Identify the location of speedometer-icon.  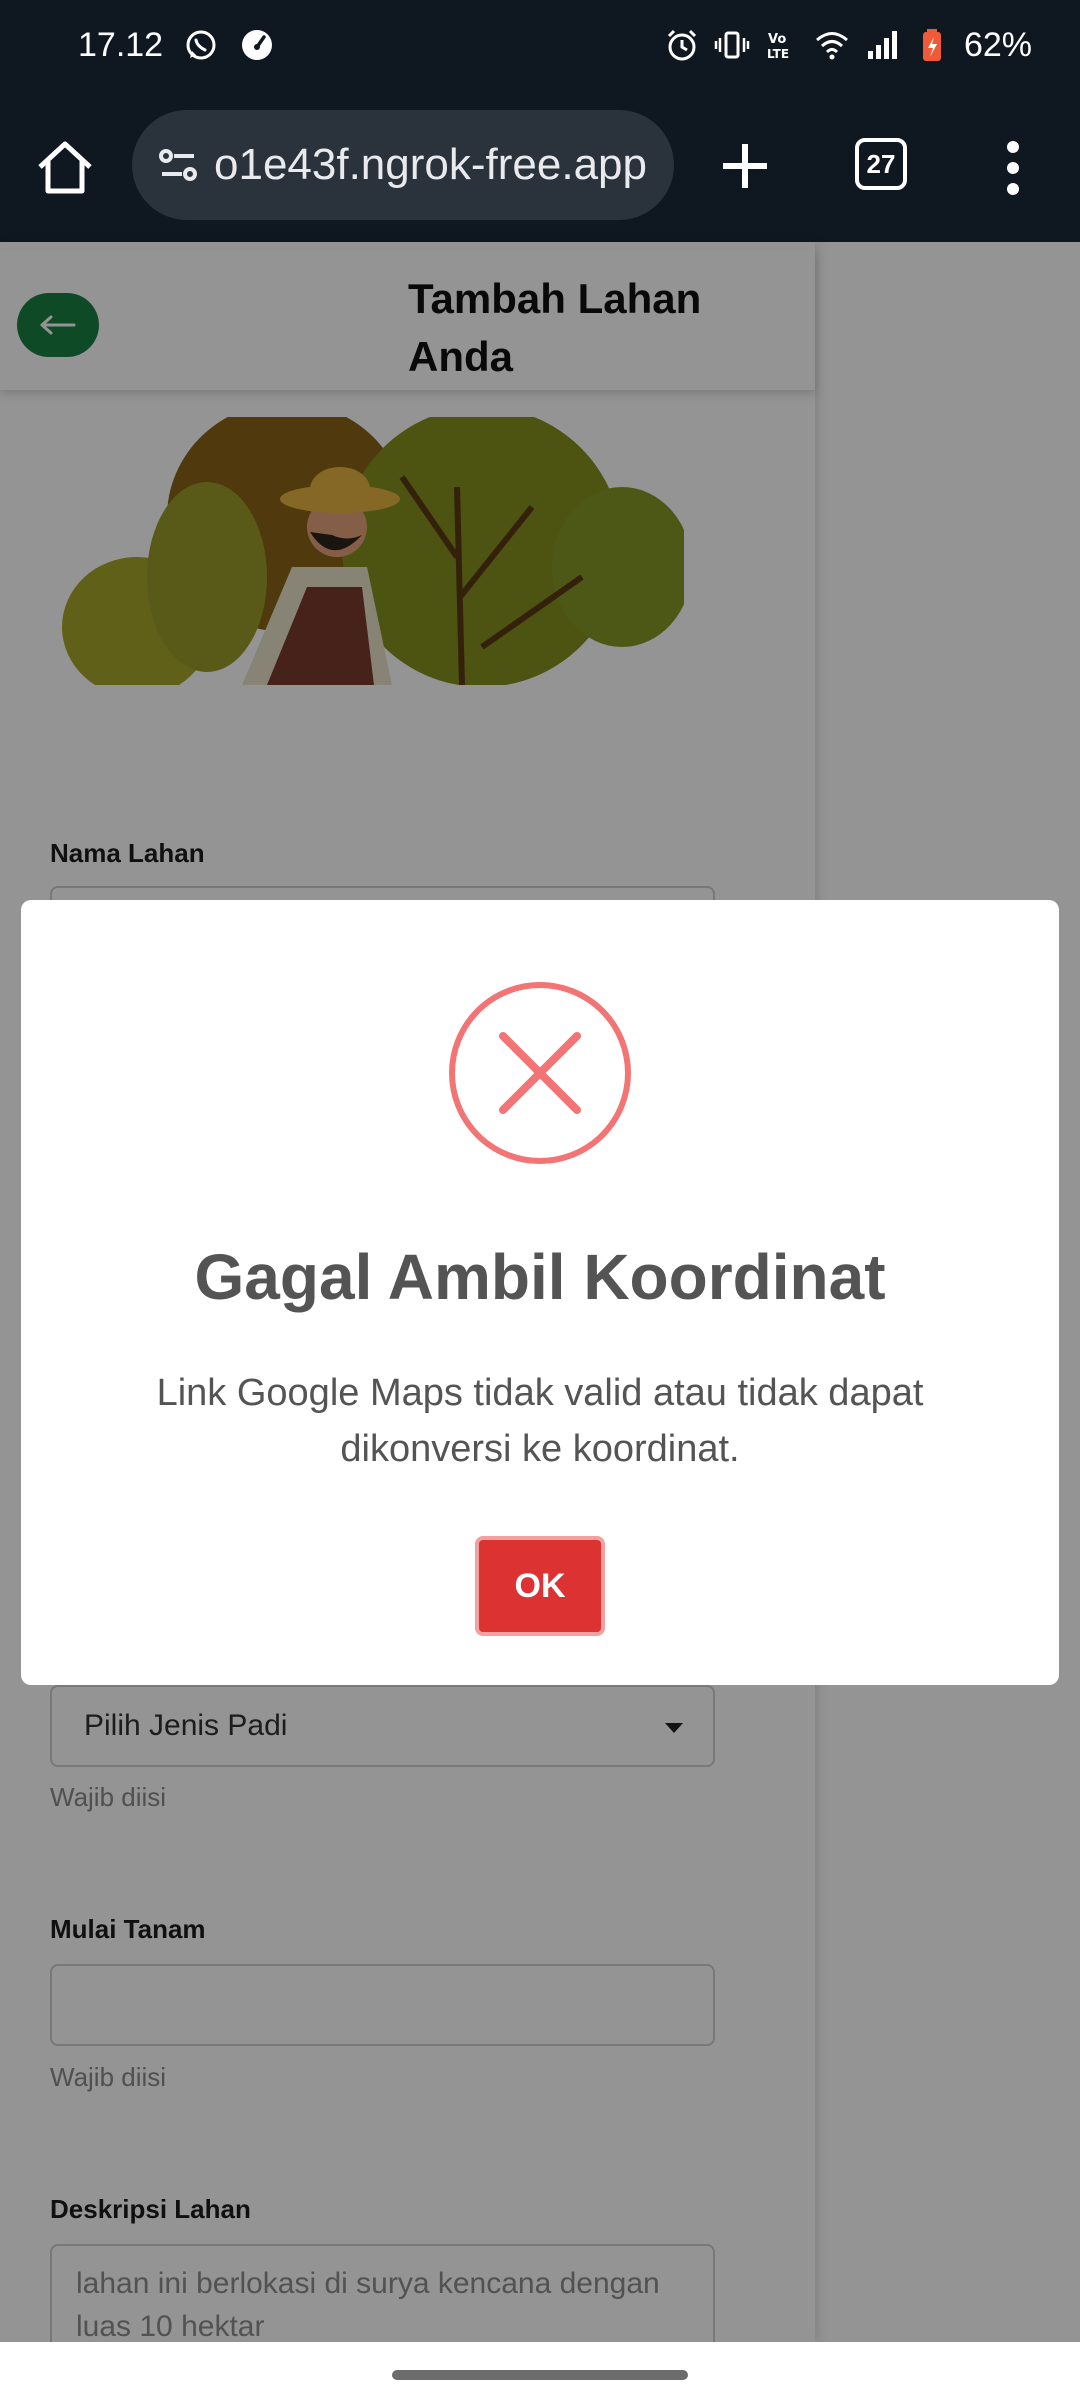
(257, 45).